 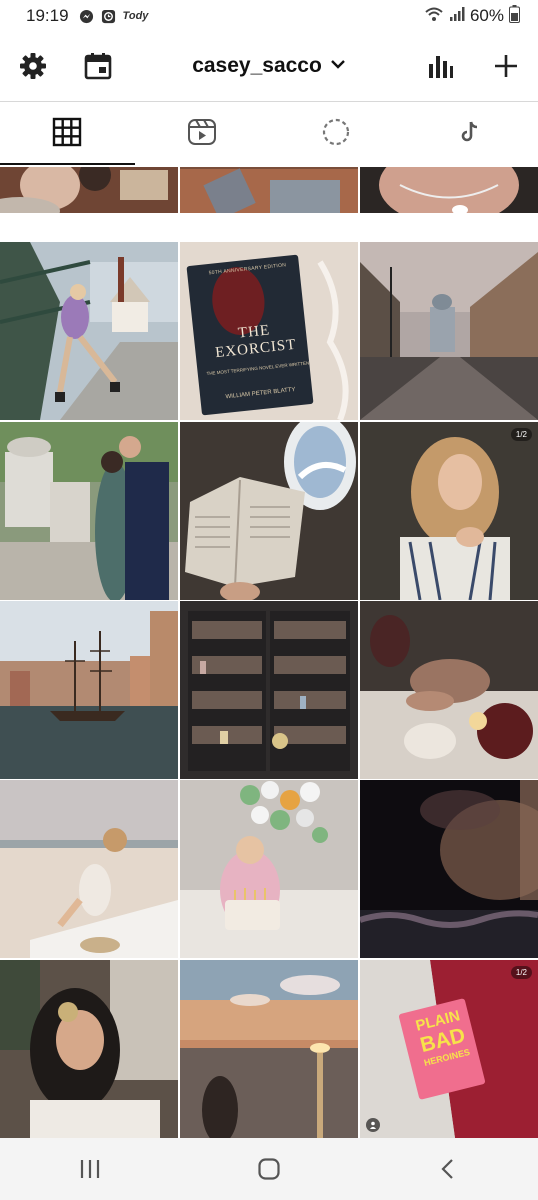 What do you see at coordinates (135, 16) in the screenshot?
I see `tody-app-label: Tody` at bounding box center [135, 16].